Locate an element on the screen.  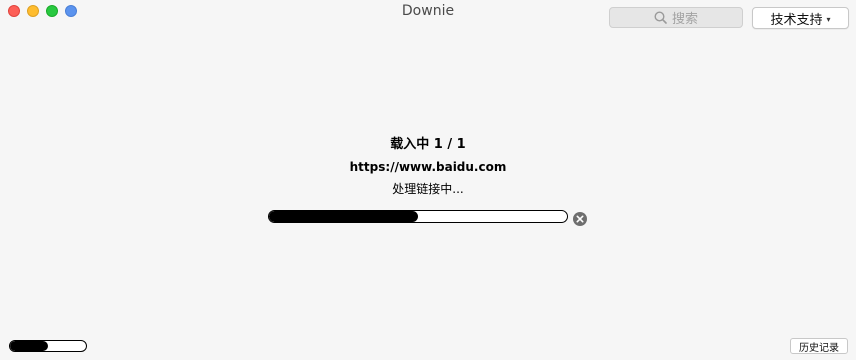
loading-count: 载入中 1 / 1 is located at coordinates (428, 144).